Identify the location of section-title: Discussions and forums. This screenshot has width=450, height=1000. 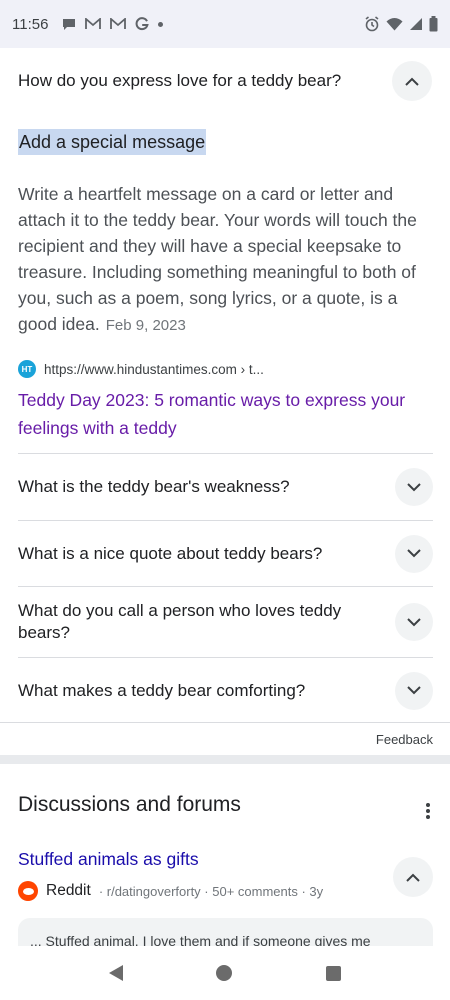
(129, 804).